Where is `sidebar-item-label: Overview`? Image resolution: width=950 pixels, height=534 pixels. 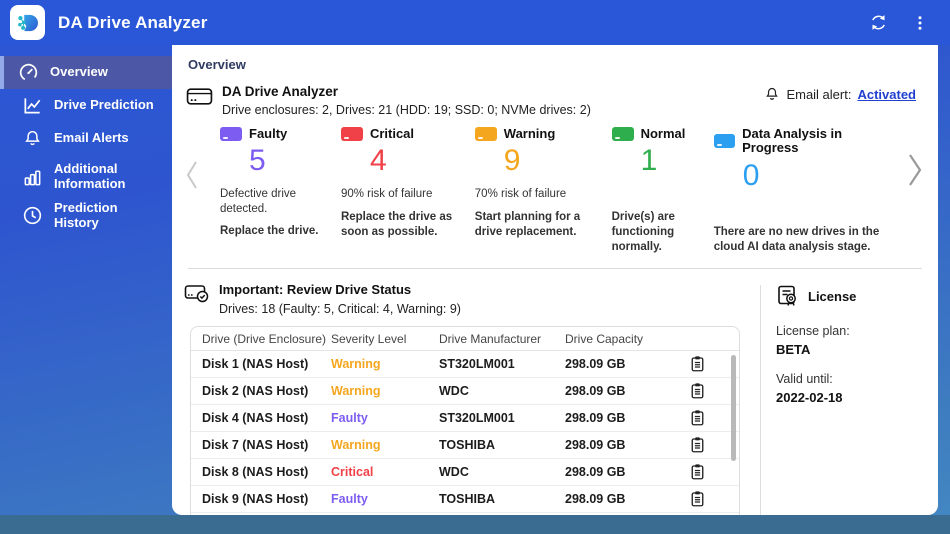
sidebar-item-label: Overview is located at coordinates (79, 72).